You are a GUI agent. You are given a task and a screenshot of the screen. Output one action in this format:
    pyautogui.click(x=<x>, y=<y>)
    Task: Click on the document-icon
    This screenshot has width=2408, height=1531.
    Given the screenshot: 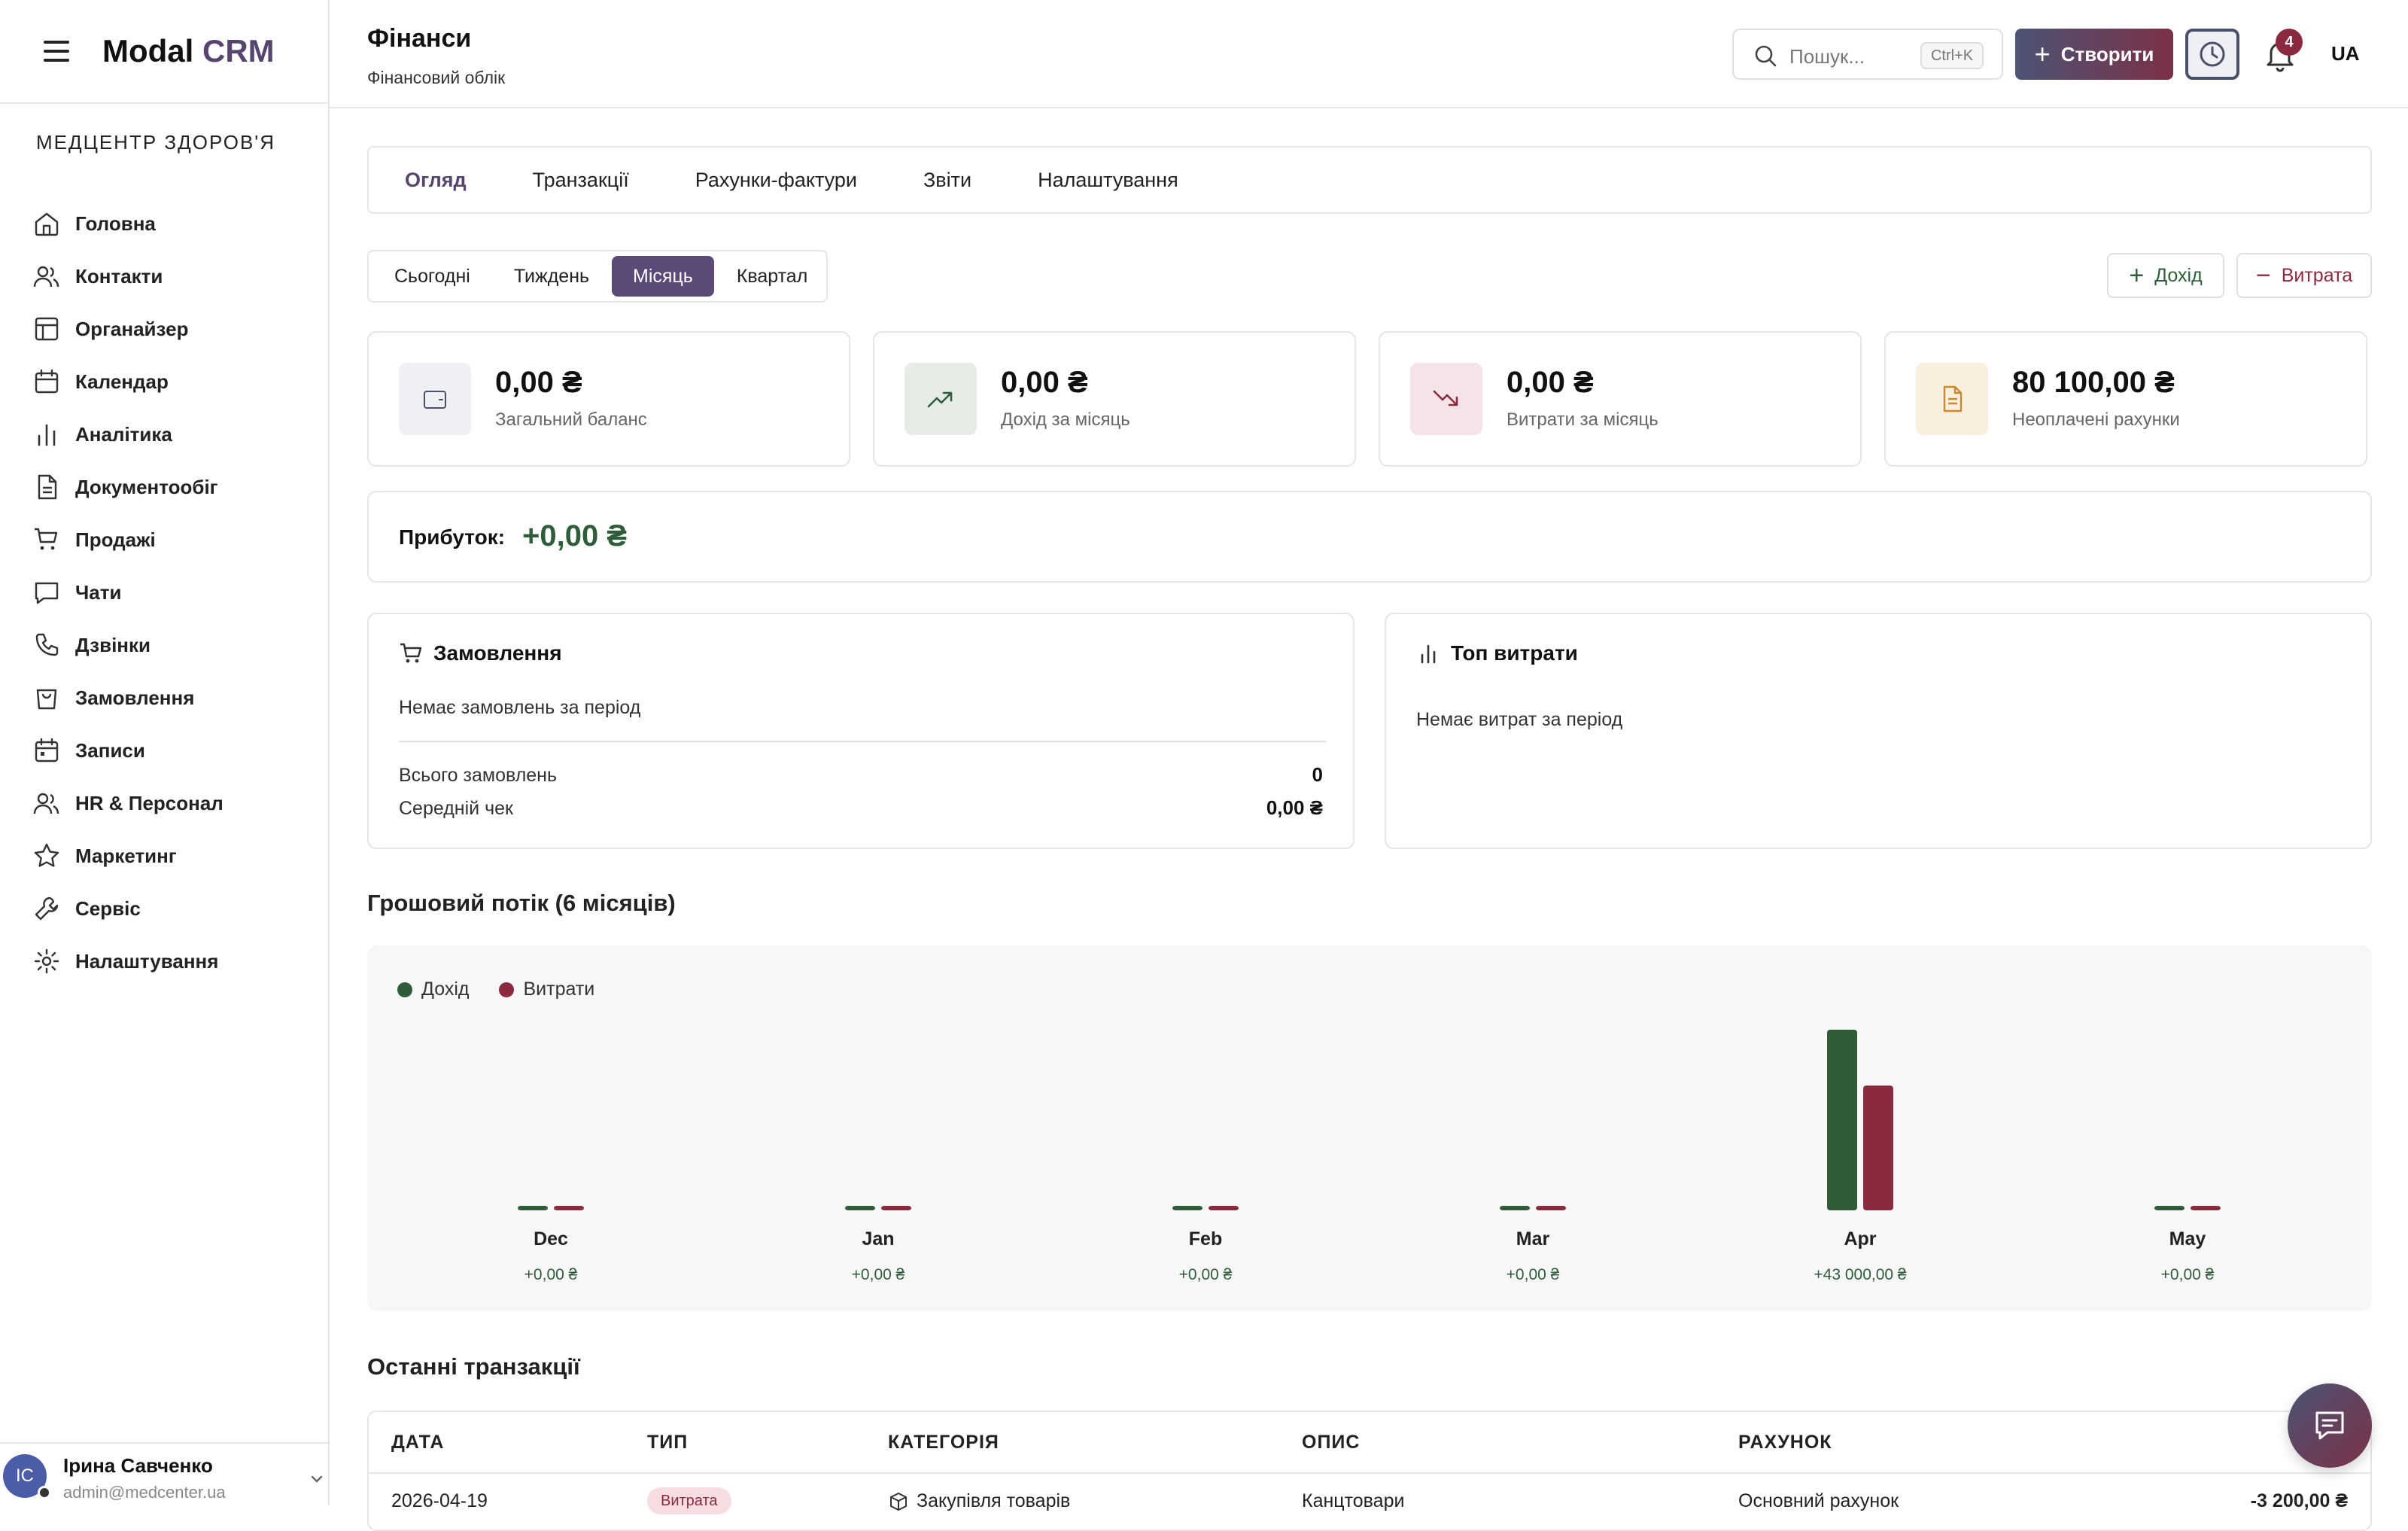 What is the action you would take?
    pyautogui.click(x=47, y=487)
    